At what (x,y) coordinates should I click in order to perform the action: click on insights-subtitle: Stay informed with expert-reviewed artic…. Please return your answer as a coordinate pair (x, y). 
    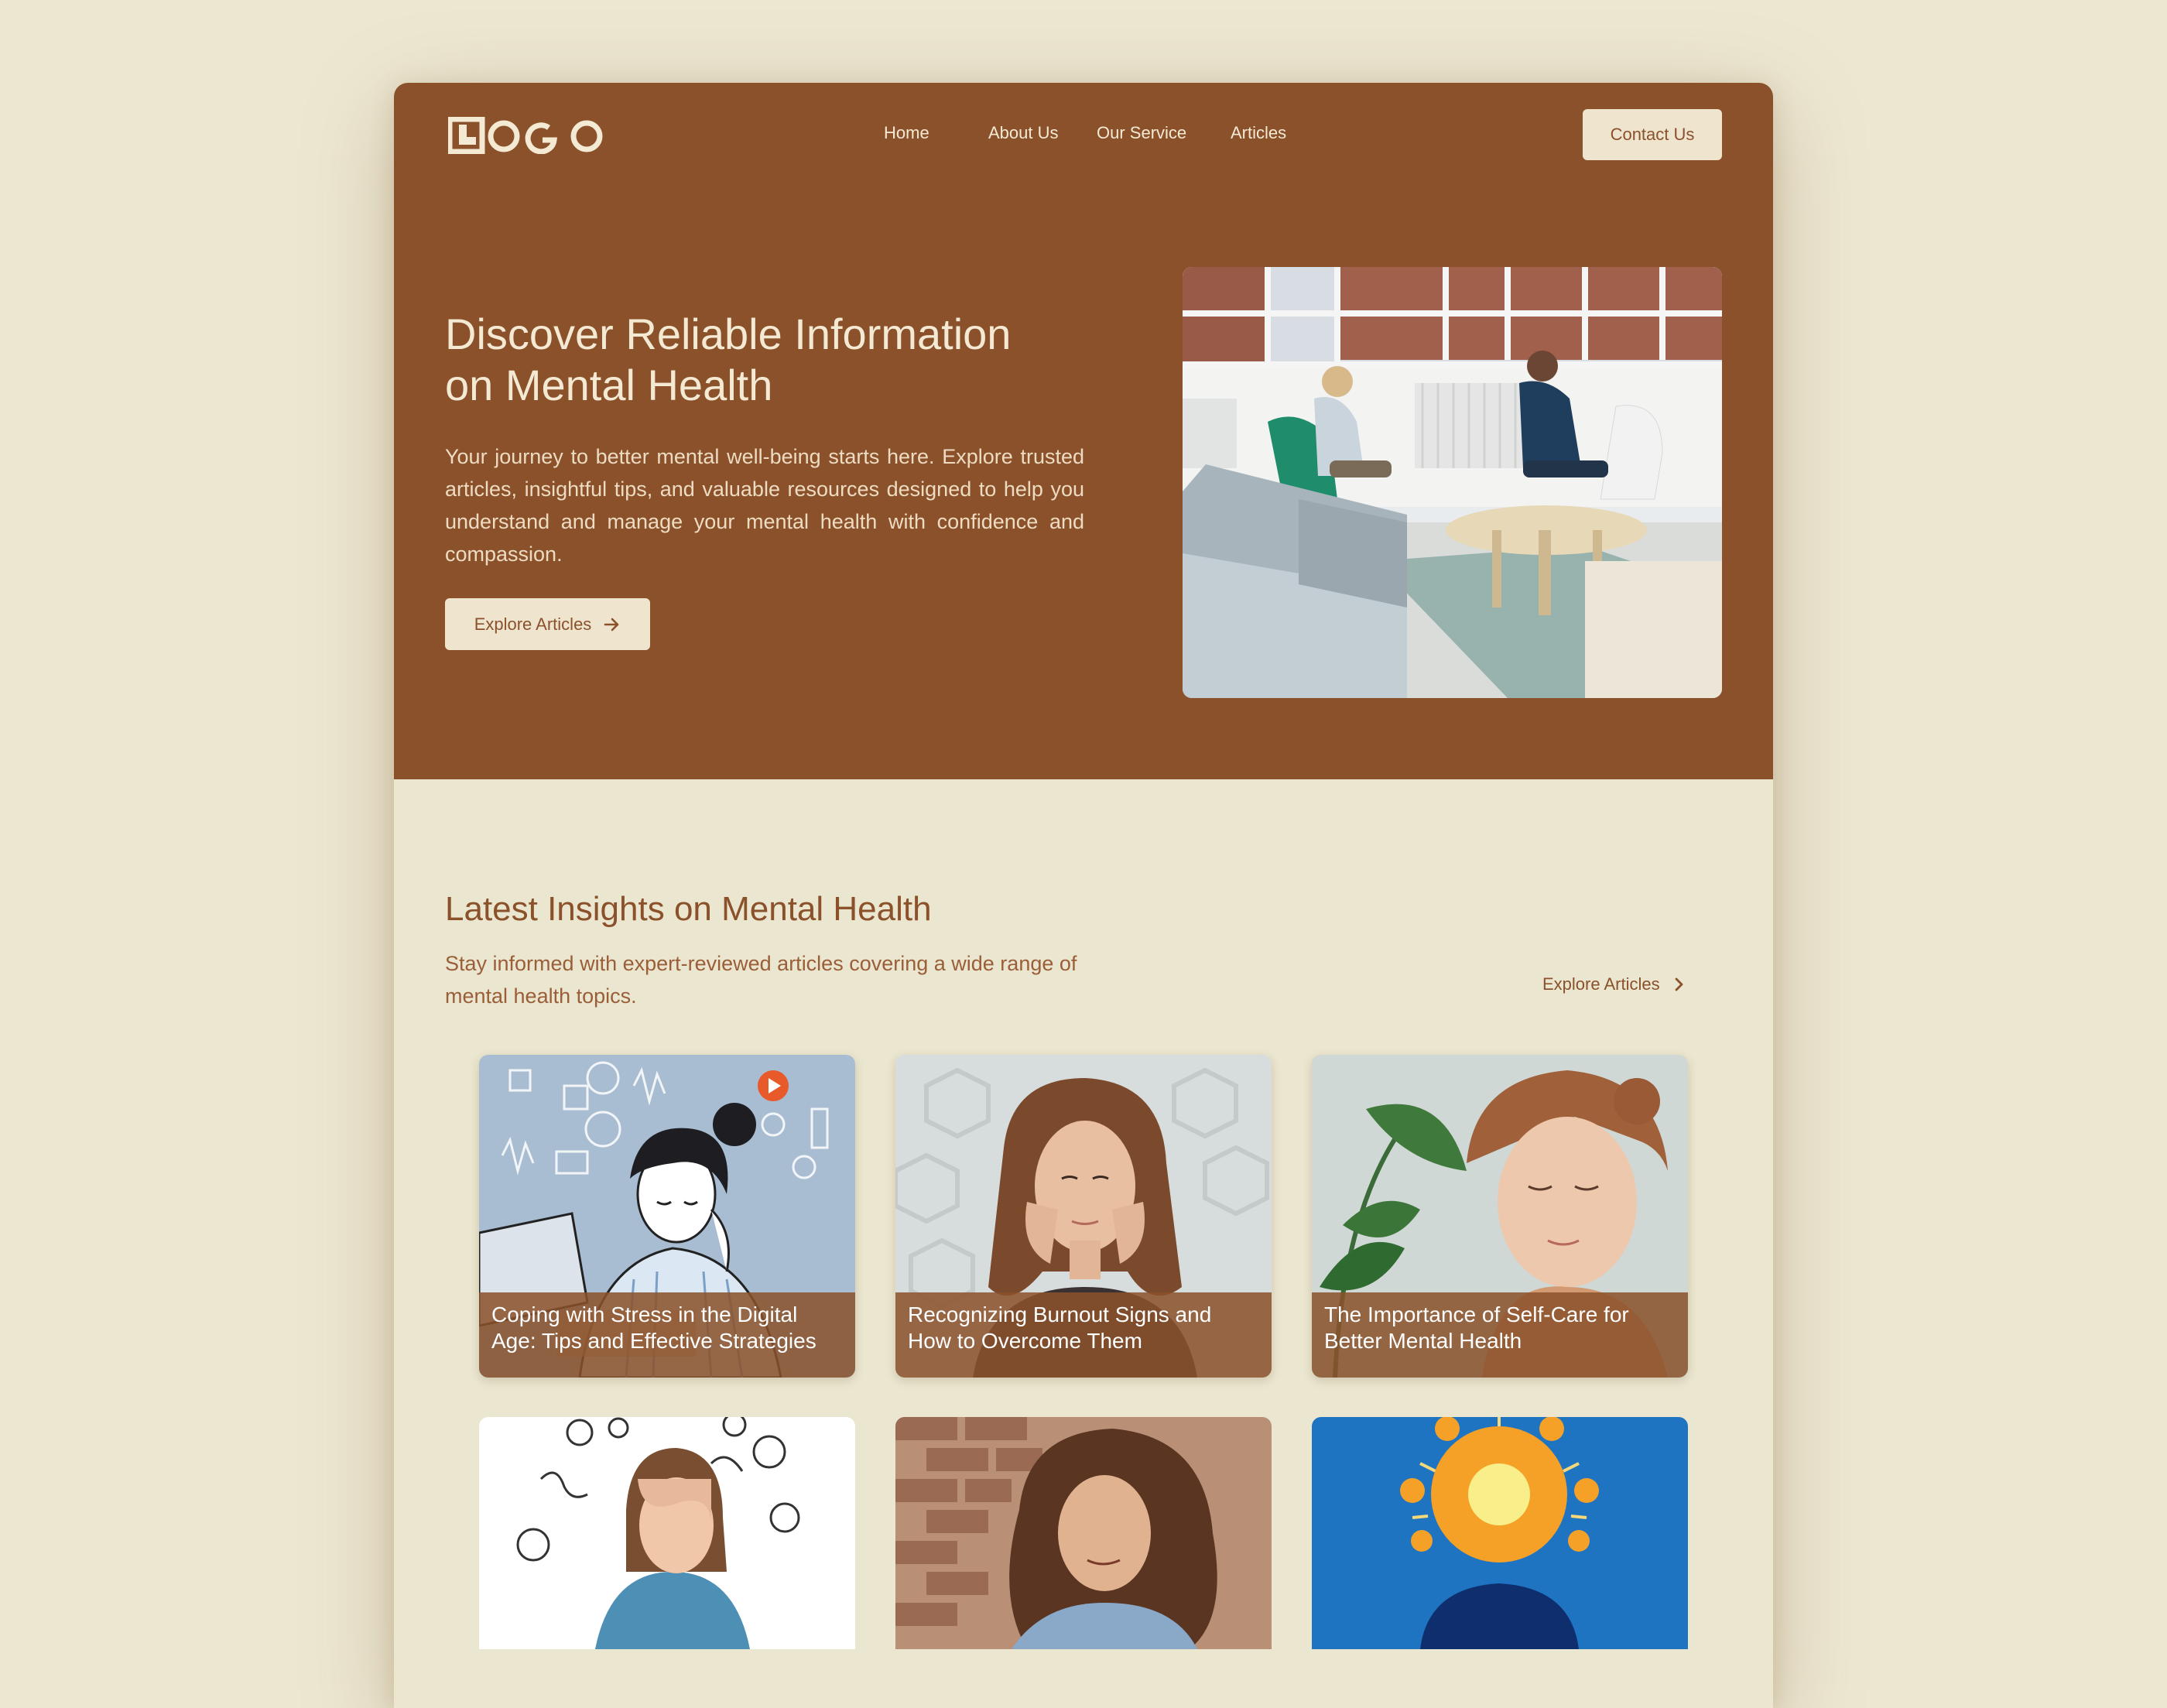
    Looking at the image, I should click on (761, 980).